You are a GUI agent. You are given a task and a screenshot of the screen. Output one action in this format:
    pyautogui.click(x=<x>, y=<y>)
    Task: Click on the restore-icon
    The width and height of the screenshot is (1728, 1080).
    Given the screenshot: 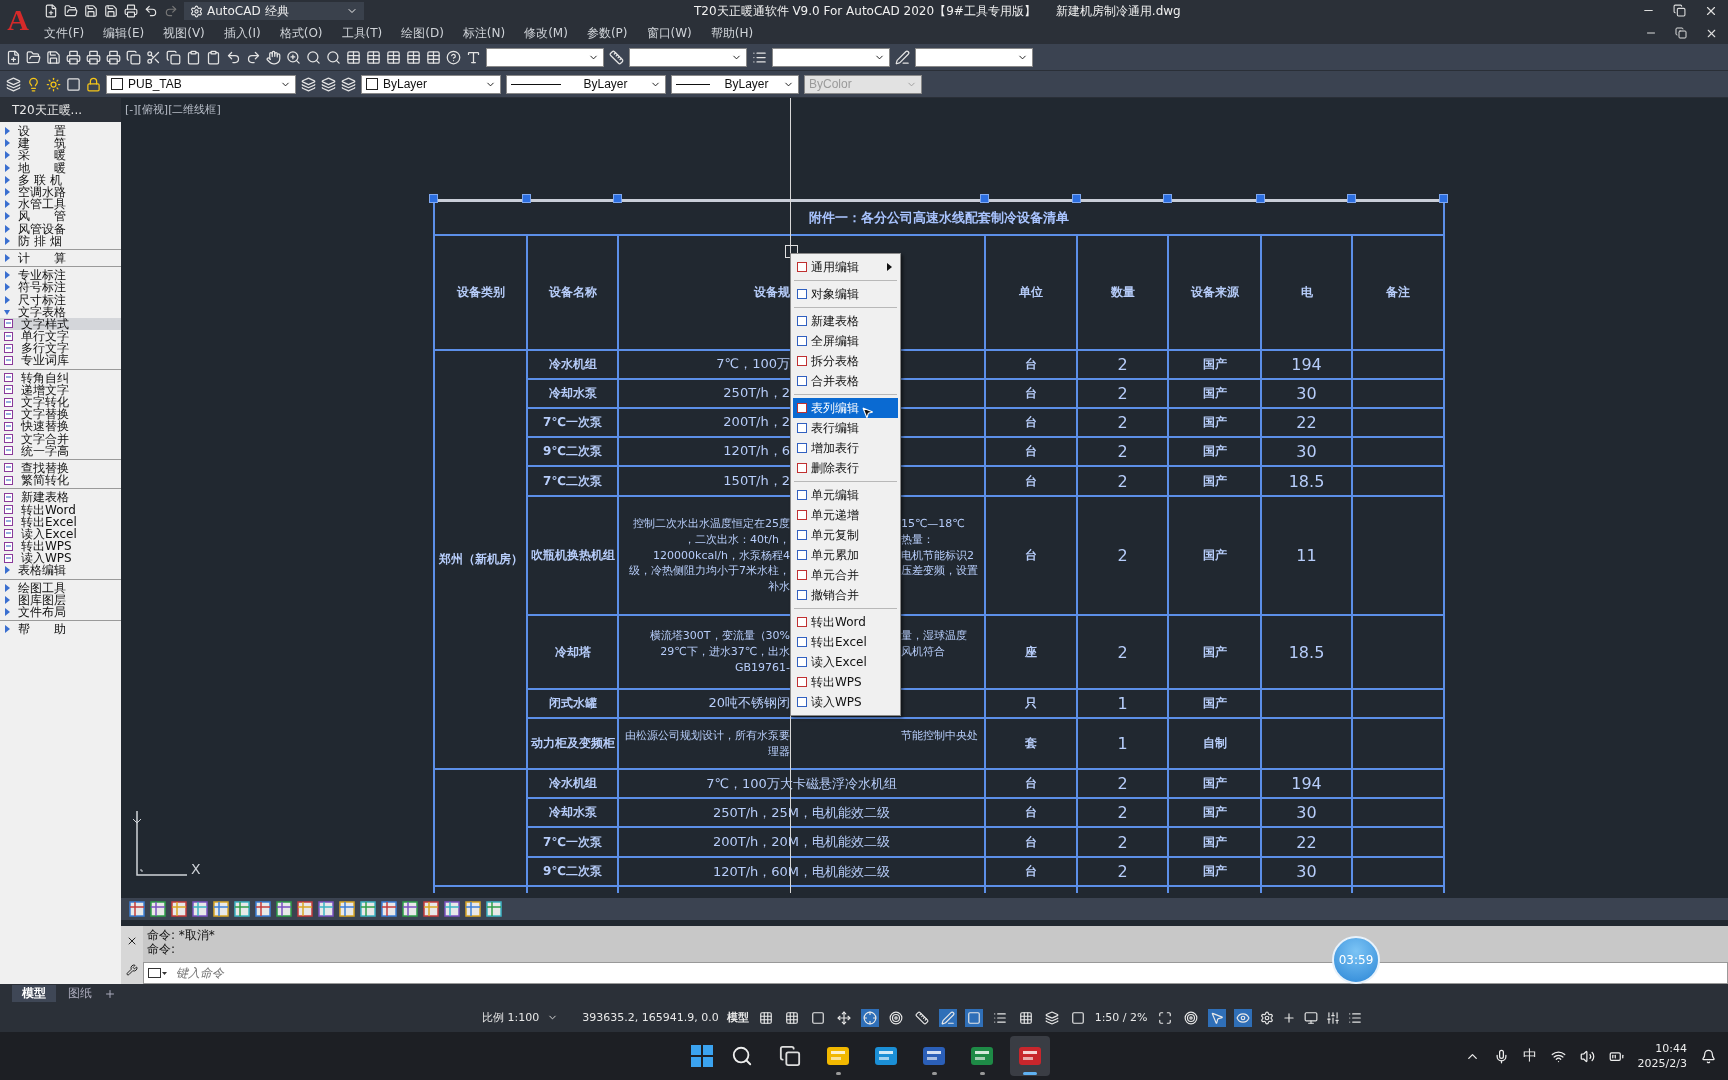 What is the action you would take?
    pyautogui.click(x=1679, y=10)
    